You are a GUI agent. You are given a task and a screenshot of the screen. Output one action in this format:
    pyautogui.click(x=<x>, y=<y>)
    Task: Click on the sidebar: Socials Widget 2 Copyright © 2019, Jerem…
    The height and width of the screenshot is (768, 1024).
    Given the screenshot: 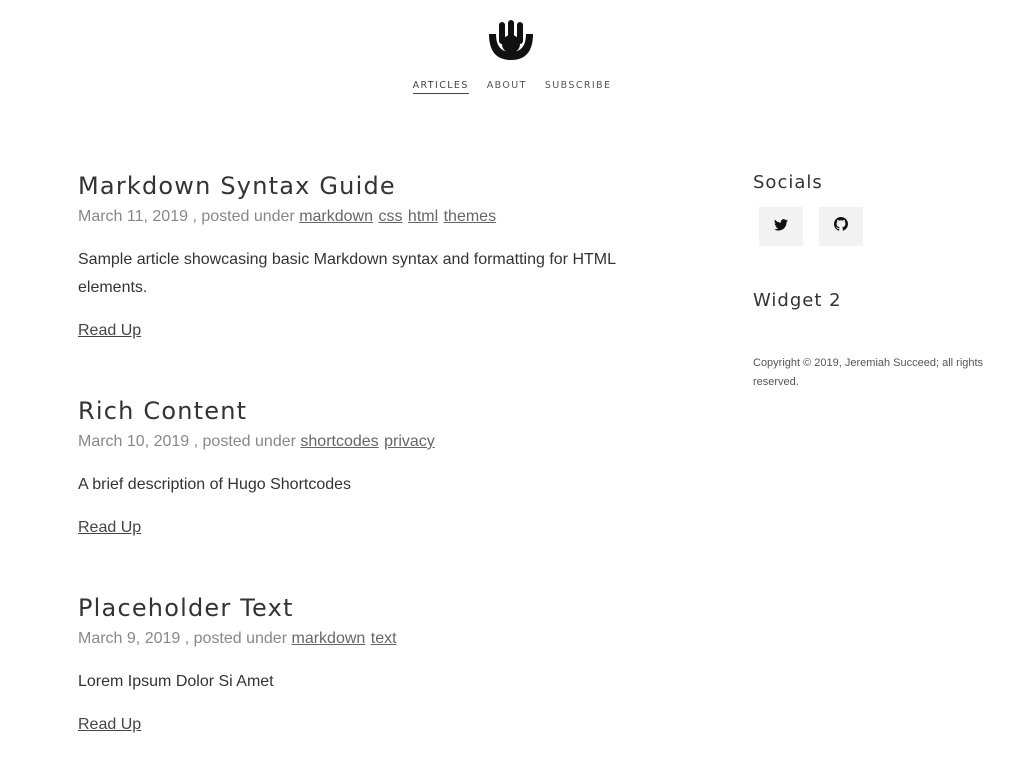 What is the action you would take?
    pyautogui.click(x=873, y=281)
    